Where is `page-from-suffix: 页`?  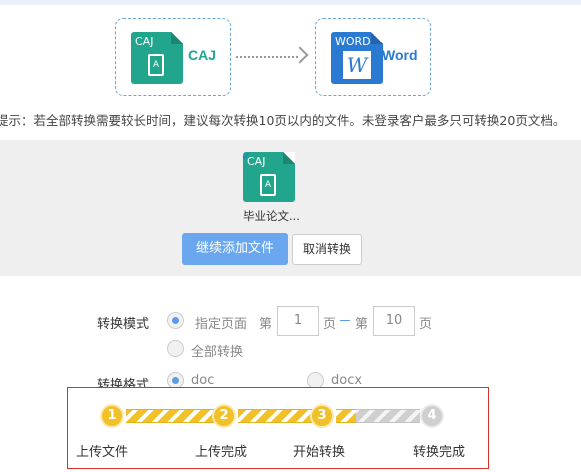
page-from-suffix: 页 is located at coordinates (330, 324).